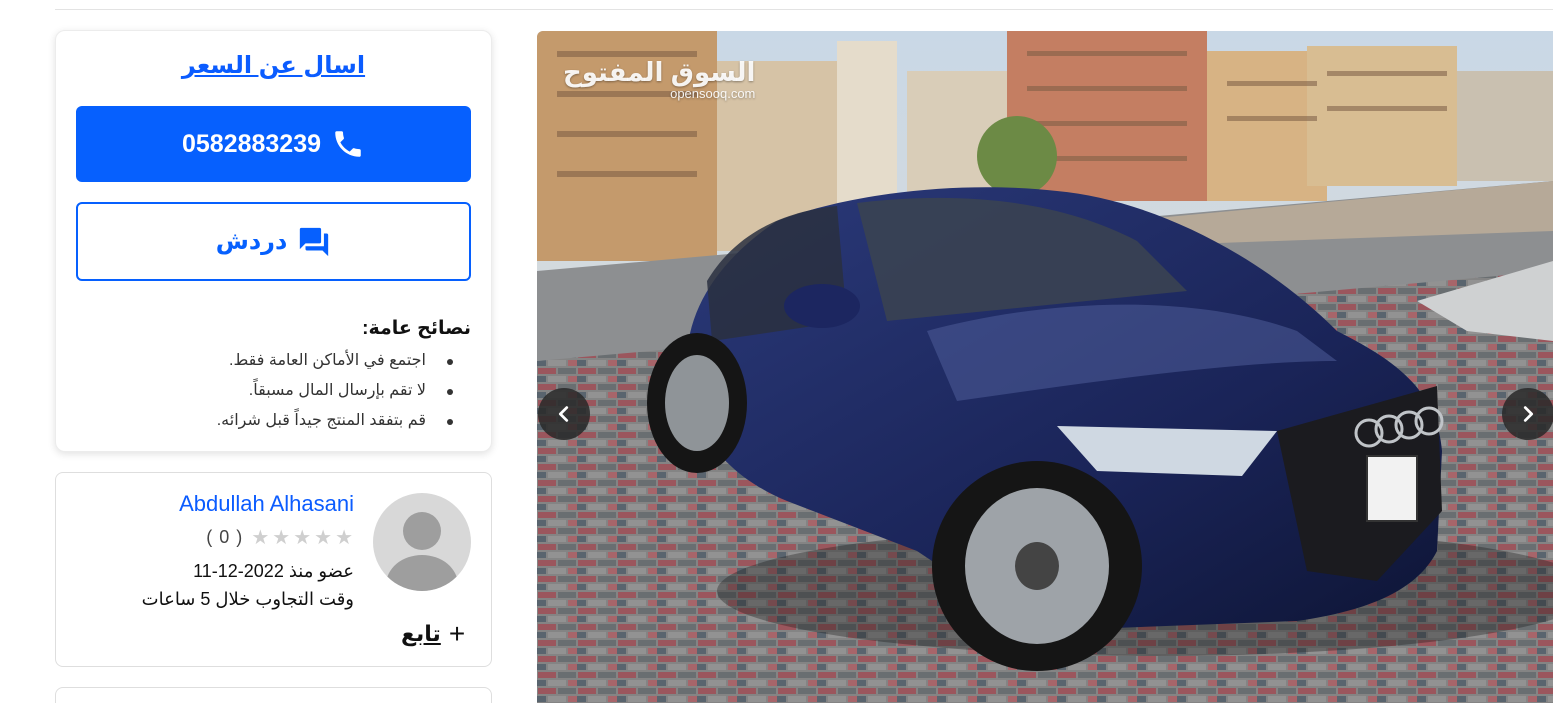  Describe the element at coordinates (416, 328) in the screenshot. I see `tips-title: نصائح عامة:` at that location.